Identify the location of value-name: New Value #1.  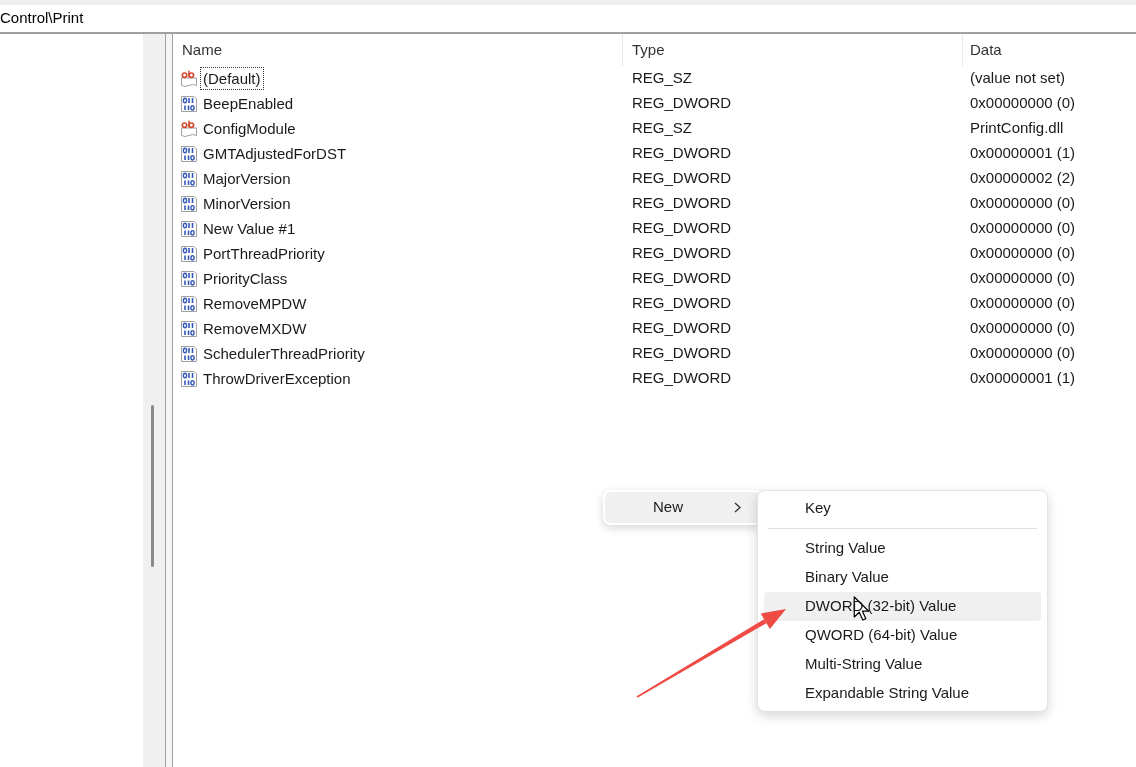
(249, 228).